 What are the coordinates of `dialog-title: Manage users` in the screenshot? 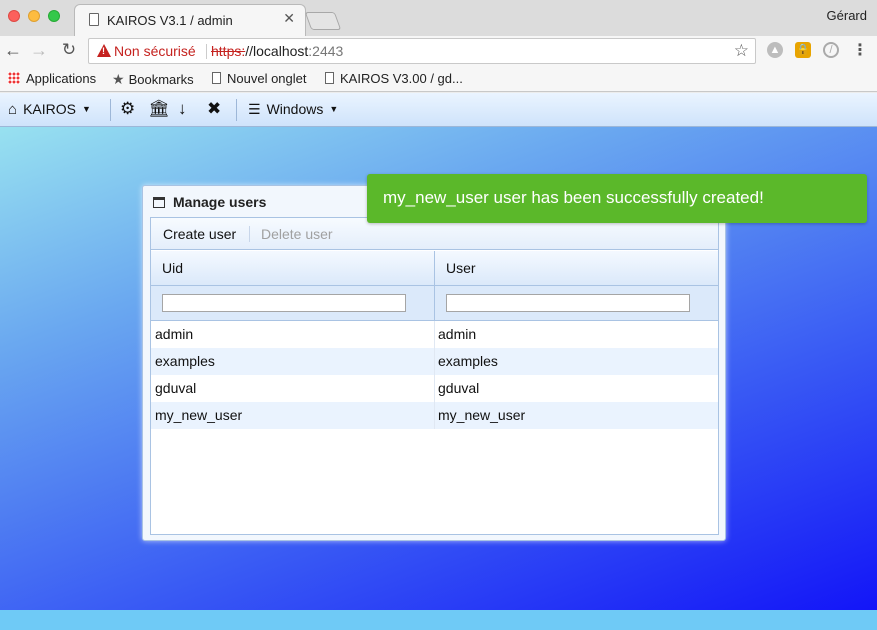 It's located at (220, 202).